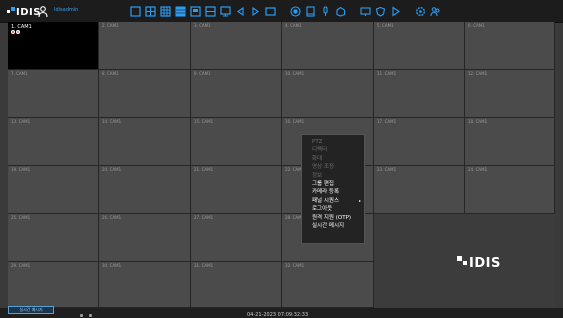 The height and width of the screenshot is (318, 563). What do you see at coordinates (333, 184) in the screenshot?
I see `context-menu-item: 그룹 편집` at bounding box center [333, 184].